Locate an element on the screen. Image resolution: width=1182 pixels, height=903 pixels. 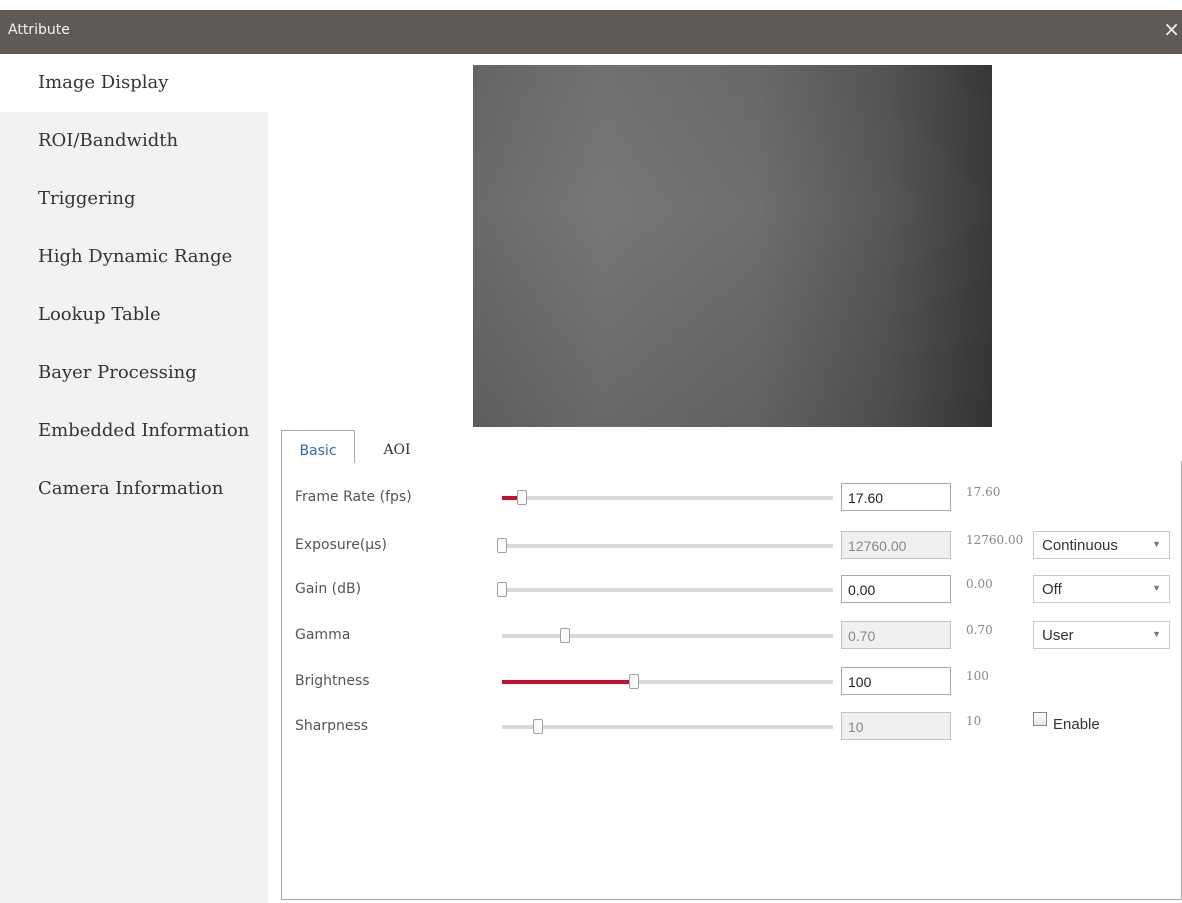
sidebar-item-camera-information: Camera Information is located at coordinates (134, 489).